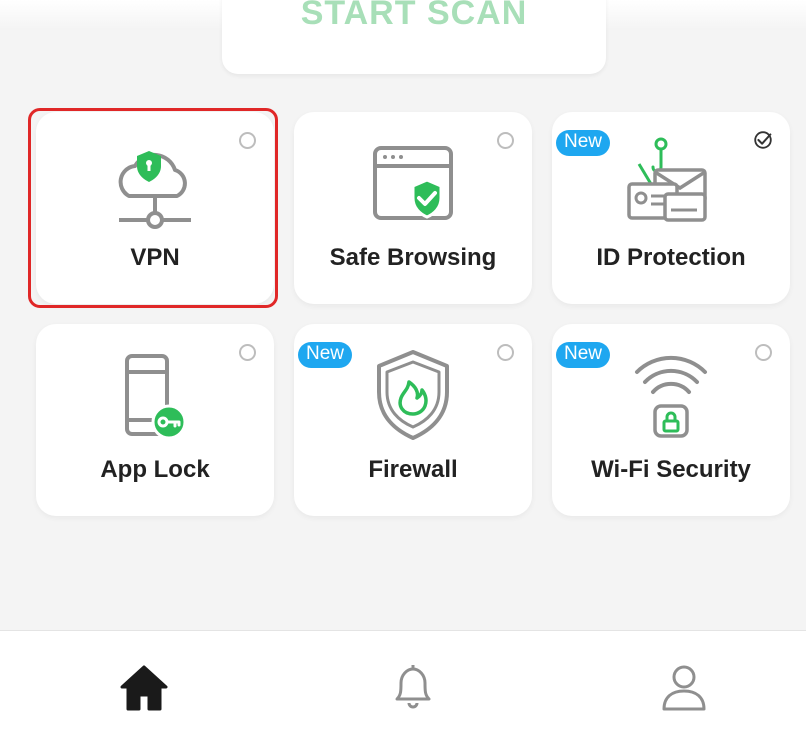  I want to click on feature-label: Safe Browsing, so click(413, 257).